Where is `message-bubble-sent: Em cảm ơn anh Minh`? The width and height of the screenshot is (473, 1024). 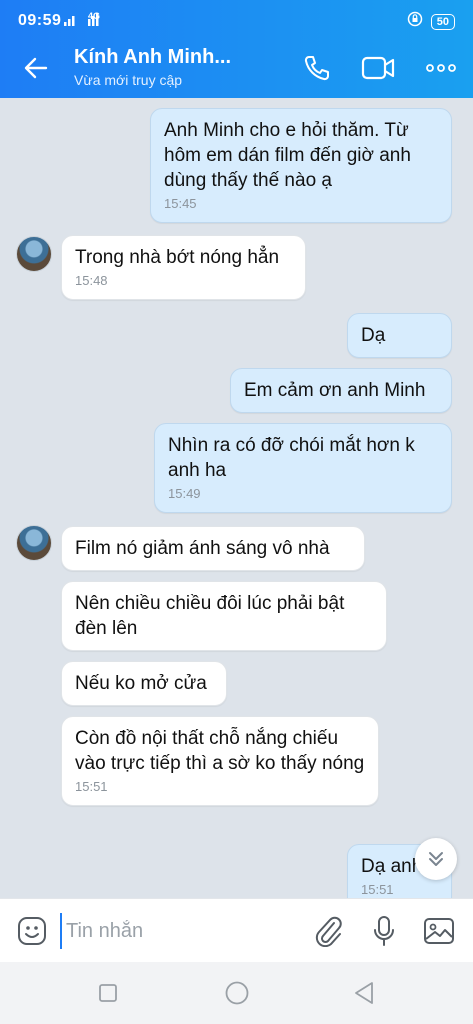
message-bubble-sent: Em cảm ơn anh Minh is located at coordinates (341, 390).